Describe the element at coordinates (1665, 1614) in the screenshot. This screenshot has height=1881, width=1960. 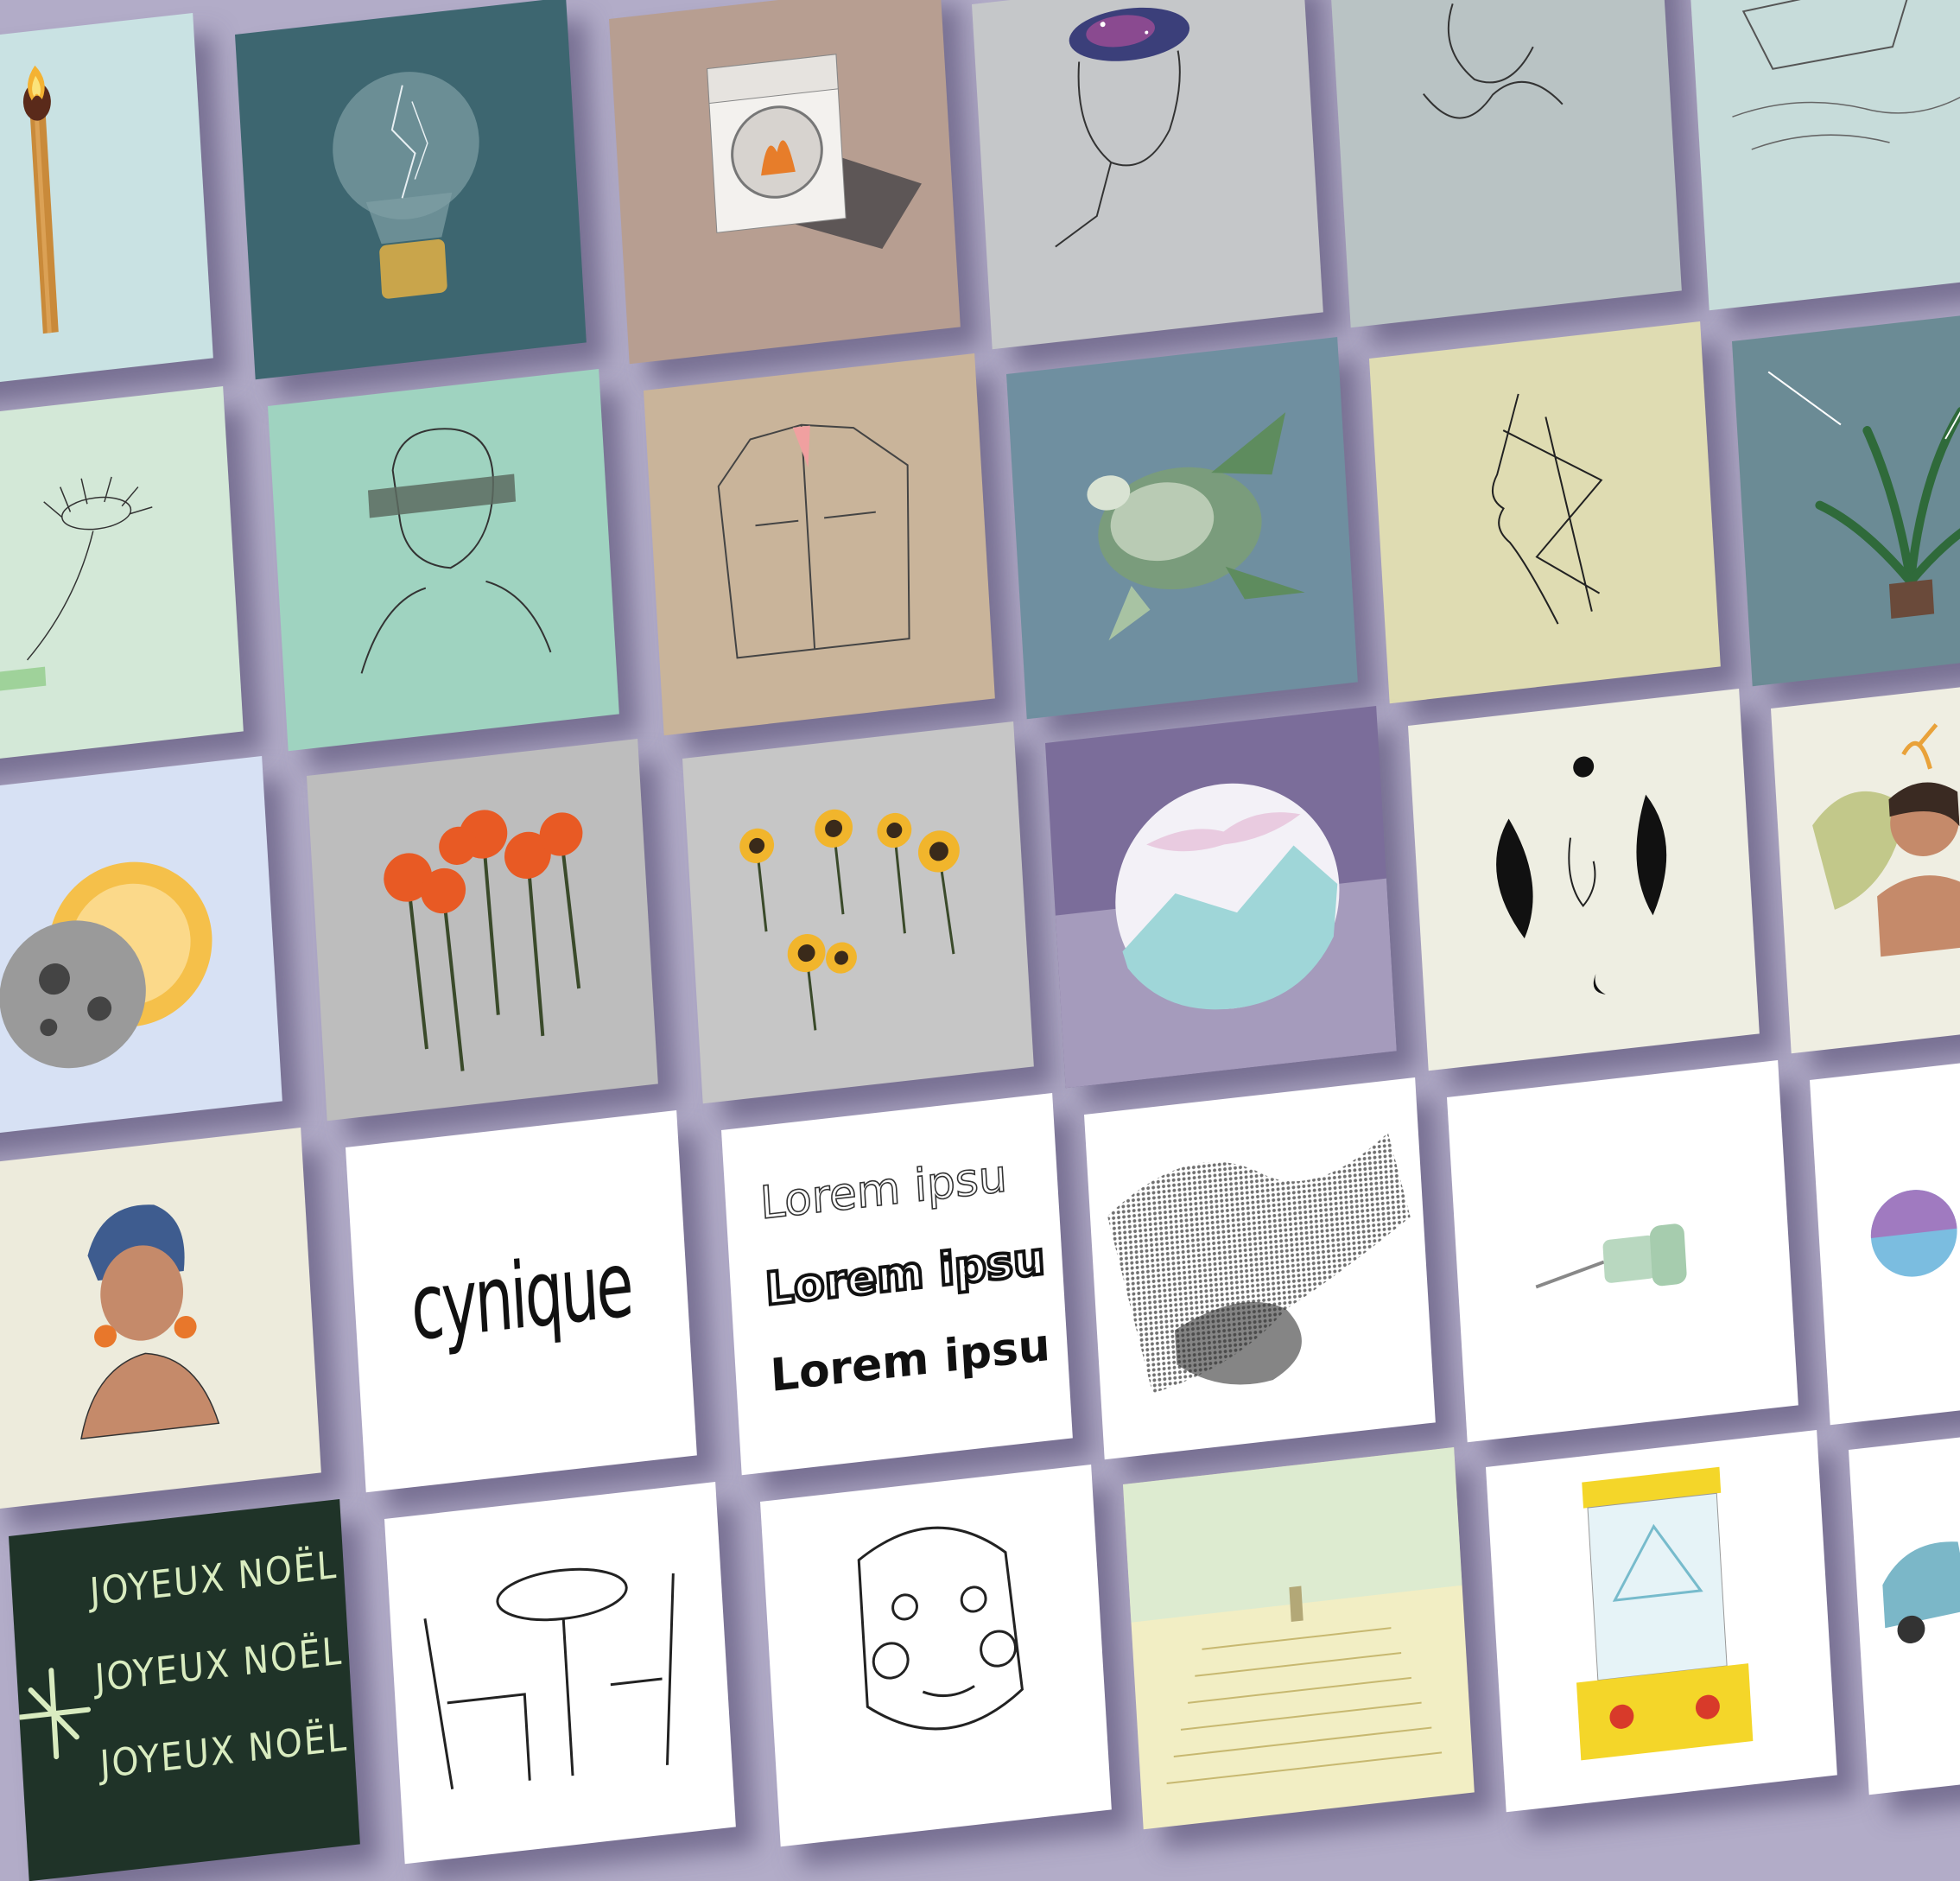
I see `water-game-illustration` at that location.